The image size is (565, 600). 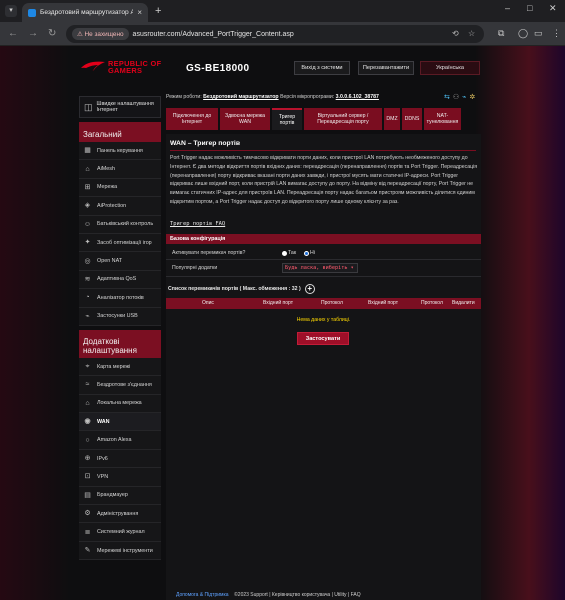 What do you see at coordinates (120, 188) in the screenshot?
I see `sidebar-item-network: ⊞ Мережа` at bounding box center [120, 188].